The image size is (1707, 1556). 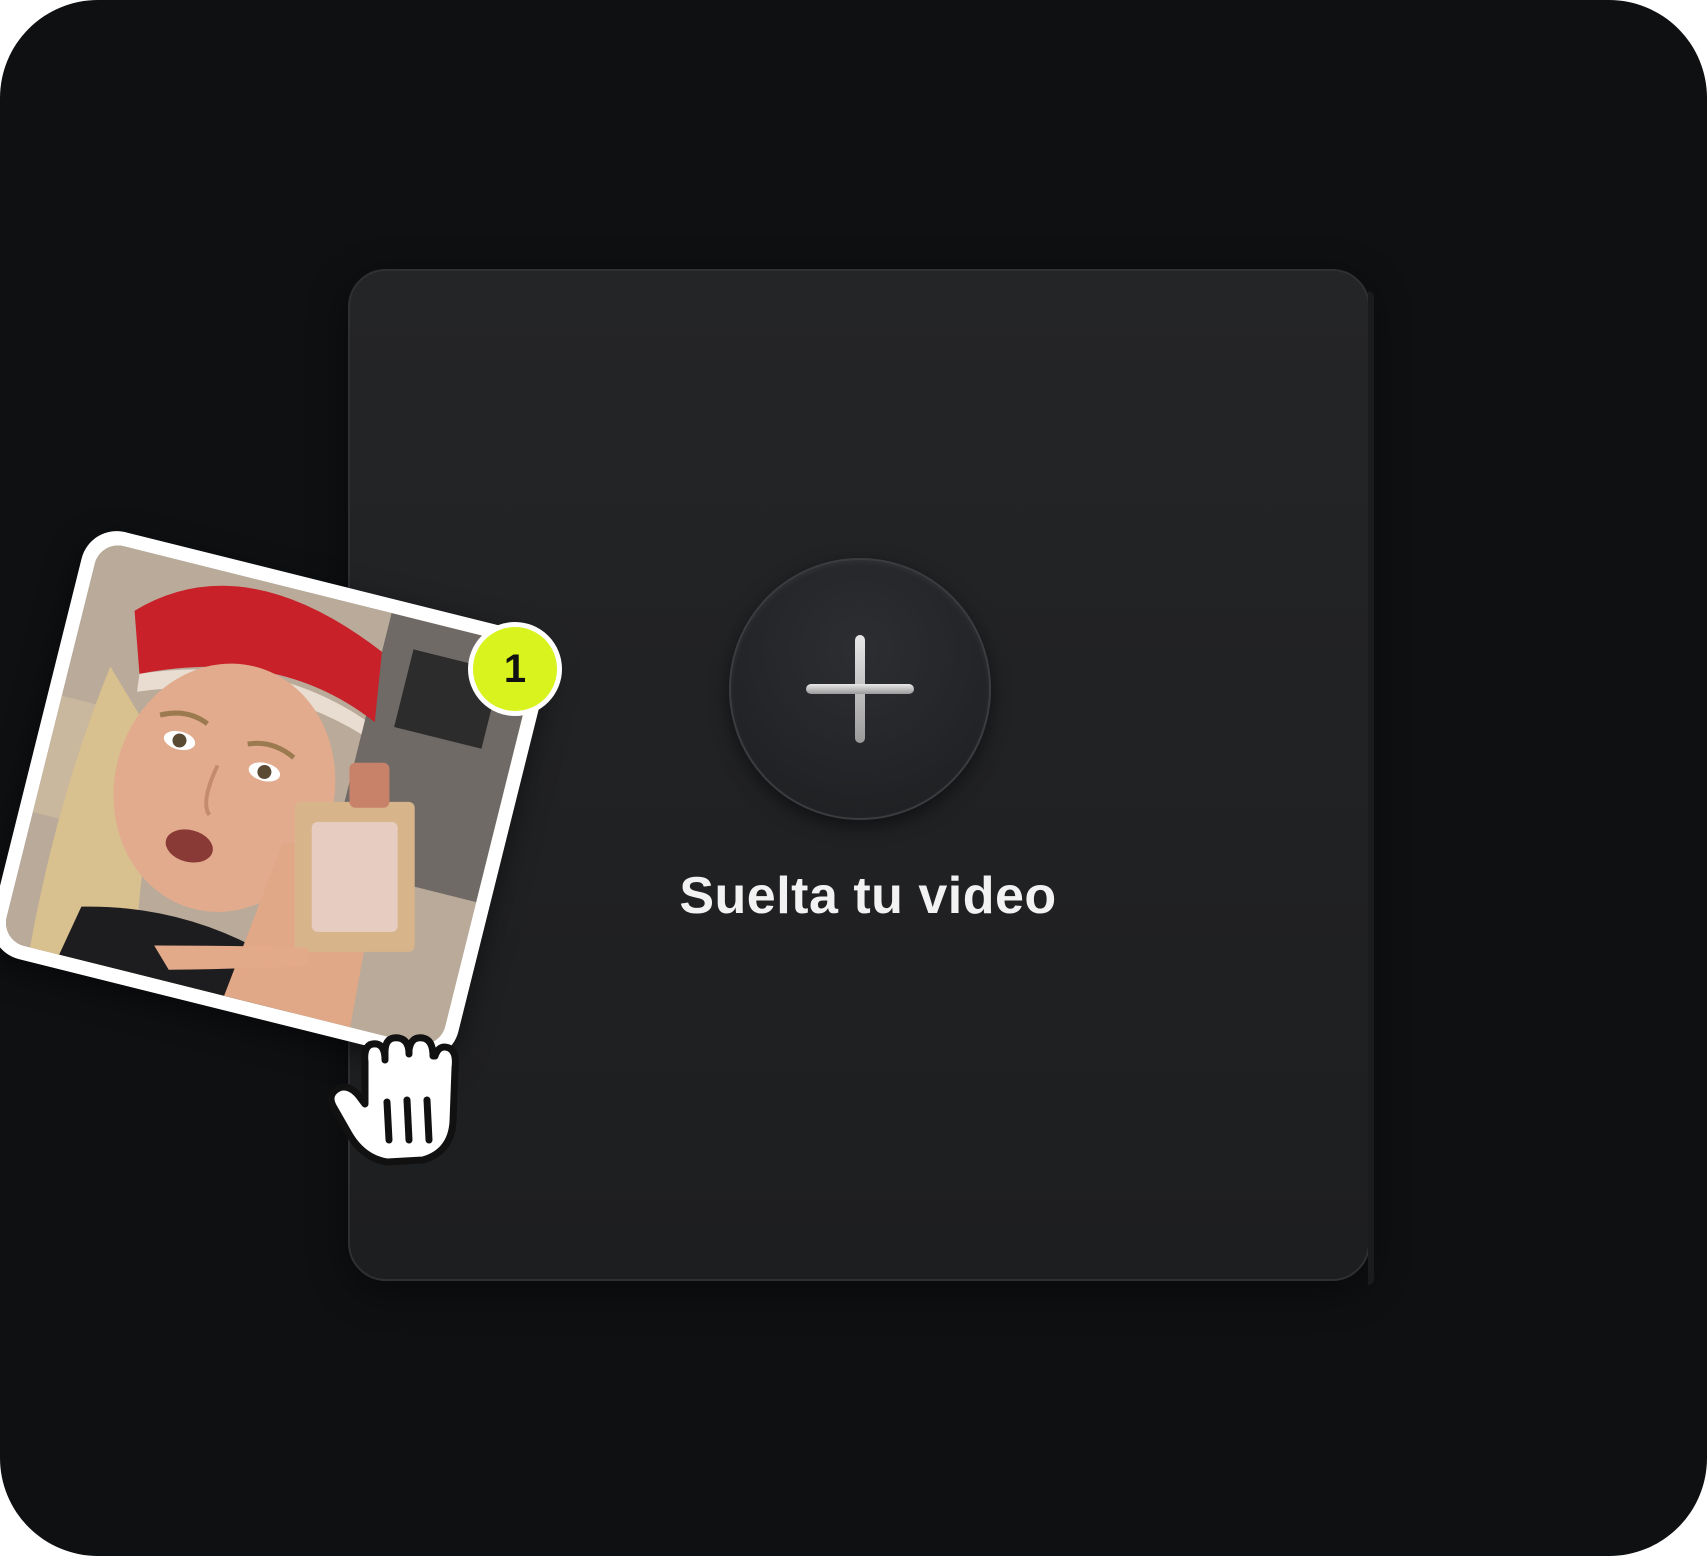 What do you see at coordinates (270, 795) in the screenshot?
I see `video-thumbnail` at bounding box center [270, 795].